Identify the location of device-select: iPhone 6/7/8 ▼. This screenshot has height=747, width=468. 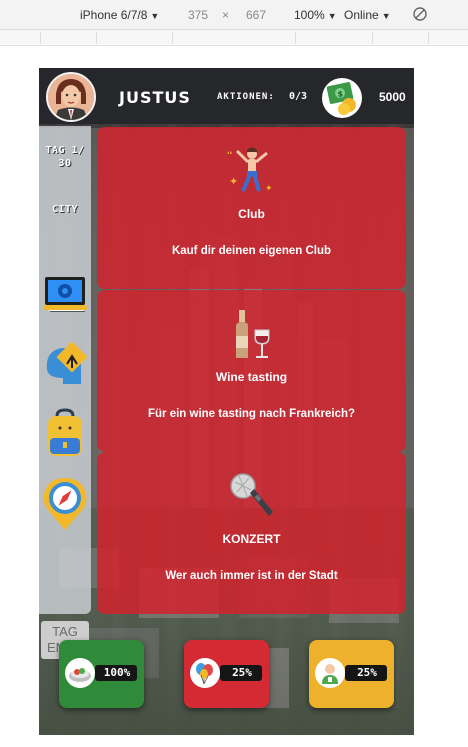
(119, 15).